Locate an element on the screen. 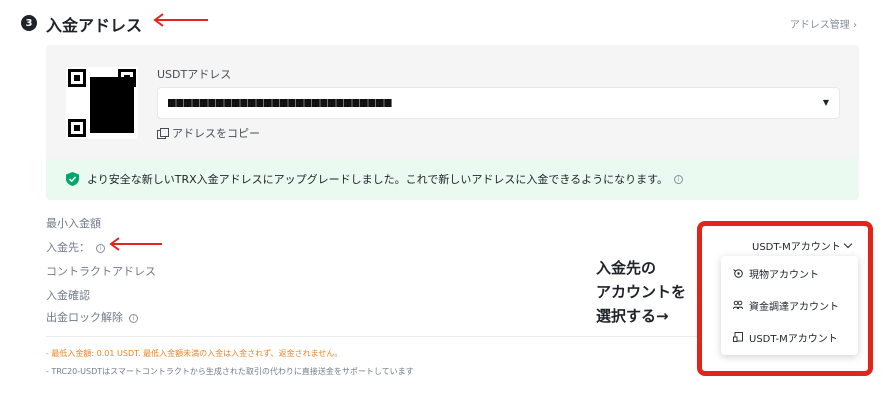  masked-address-value is located at coordinates (280, 103).